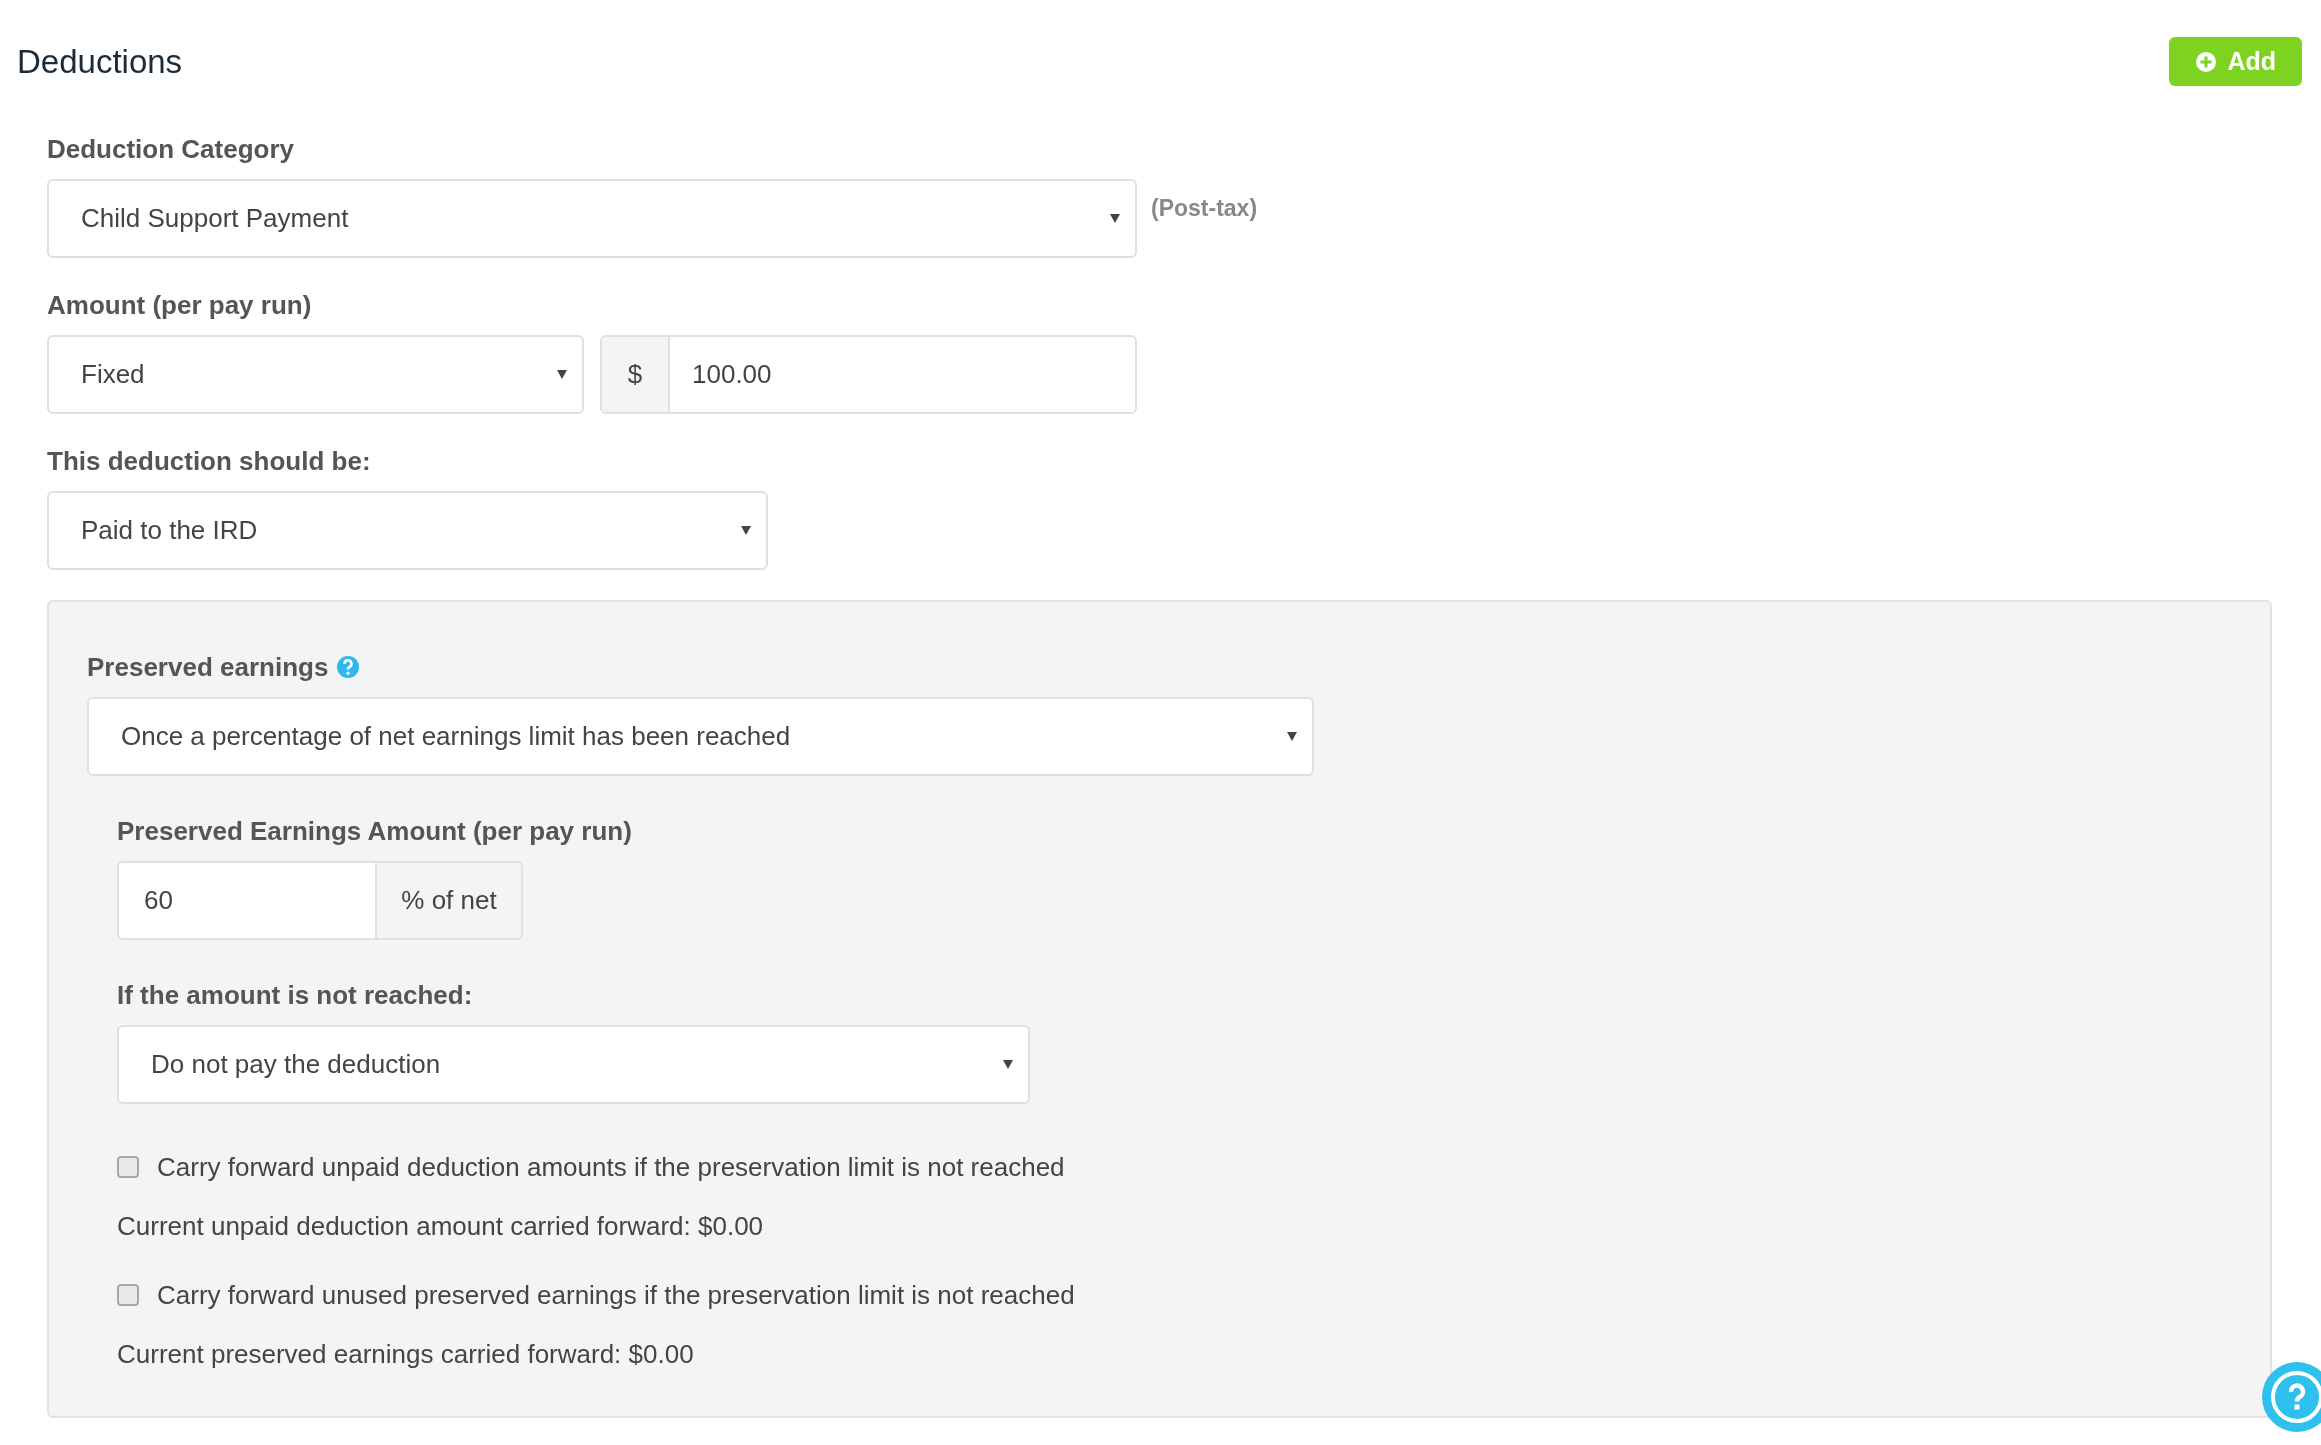 The width and height of the screenshot is (2321, 1445). I want to click on destination-select: Paid to the IRD, so click(407, 530).